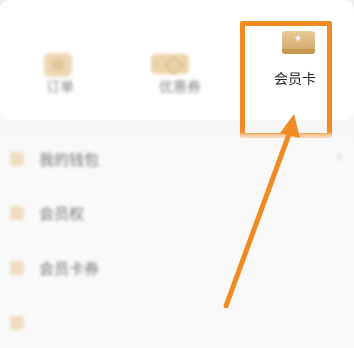 The image size is (354, 348). Describe the element at coordinates (17, 323) in the screenshot. I see `menu-icon` at that location.